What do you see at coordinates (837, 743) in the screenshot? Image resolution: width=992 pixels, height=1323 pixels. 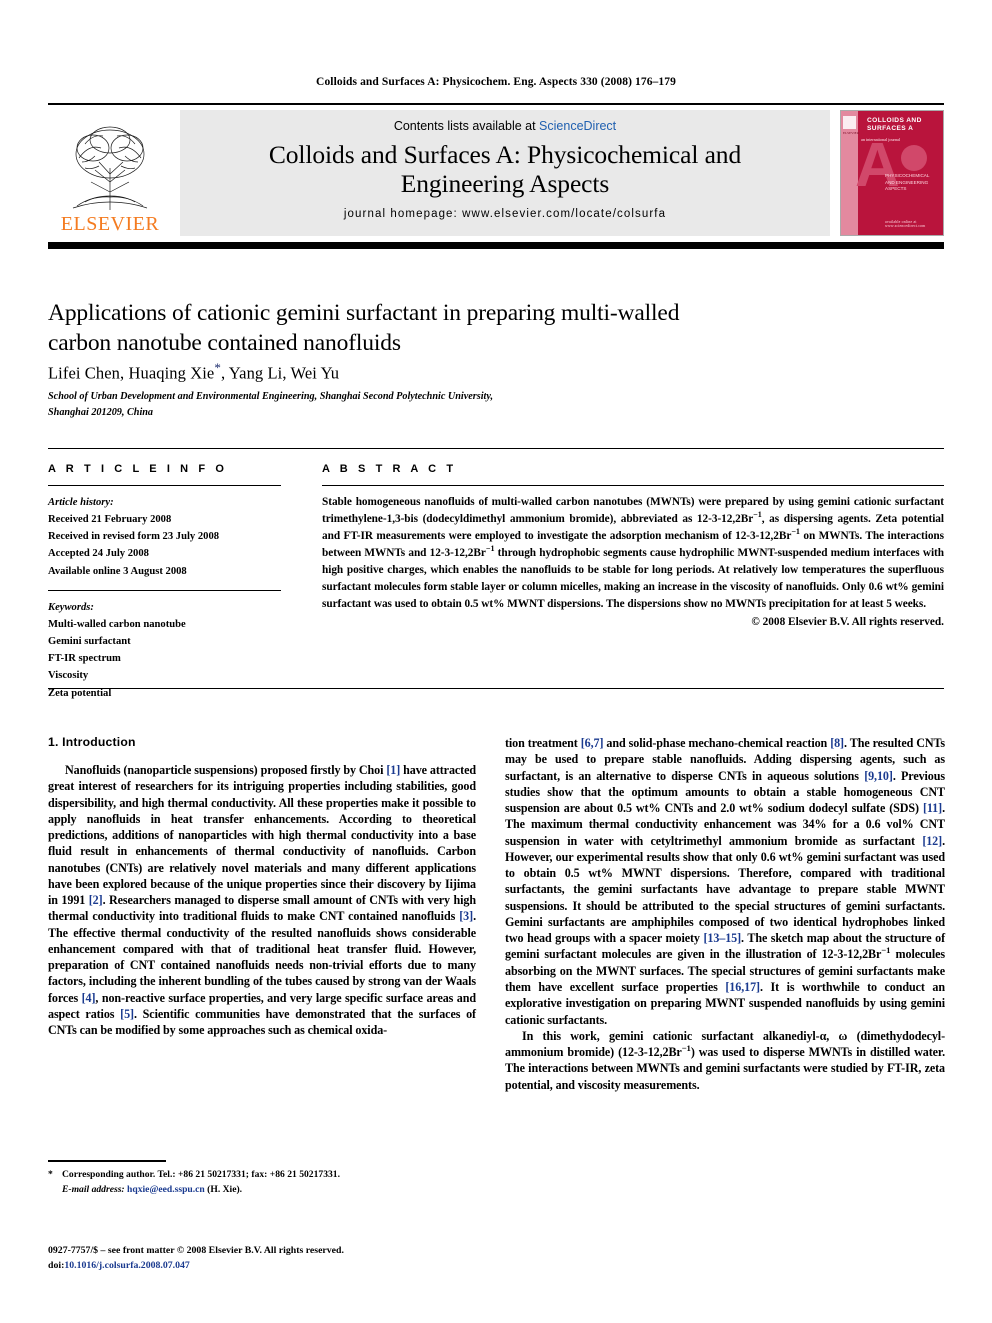 I see `citation-ref: [8]` at bounding box center [837, 743].